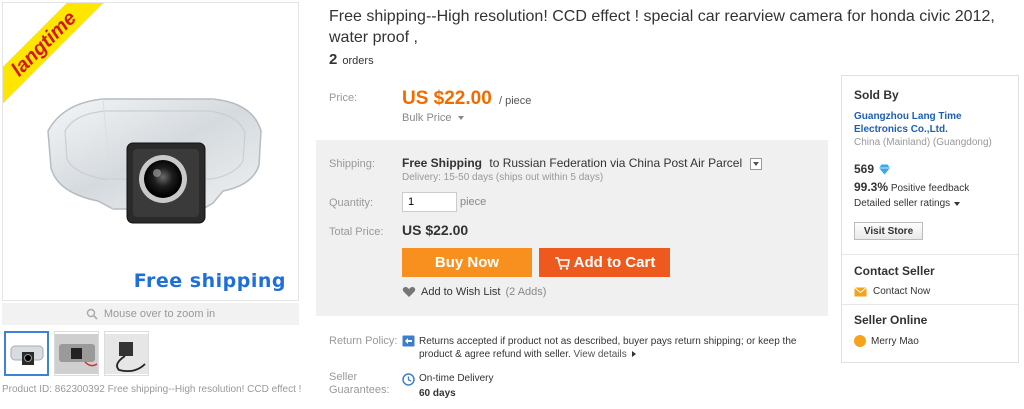 This screenshot has height=409, width=1024. I want to click on seller-score-value: 569, so click(864, 169).